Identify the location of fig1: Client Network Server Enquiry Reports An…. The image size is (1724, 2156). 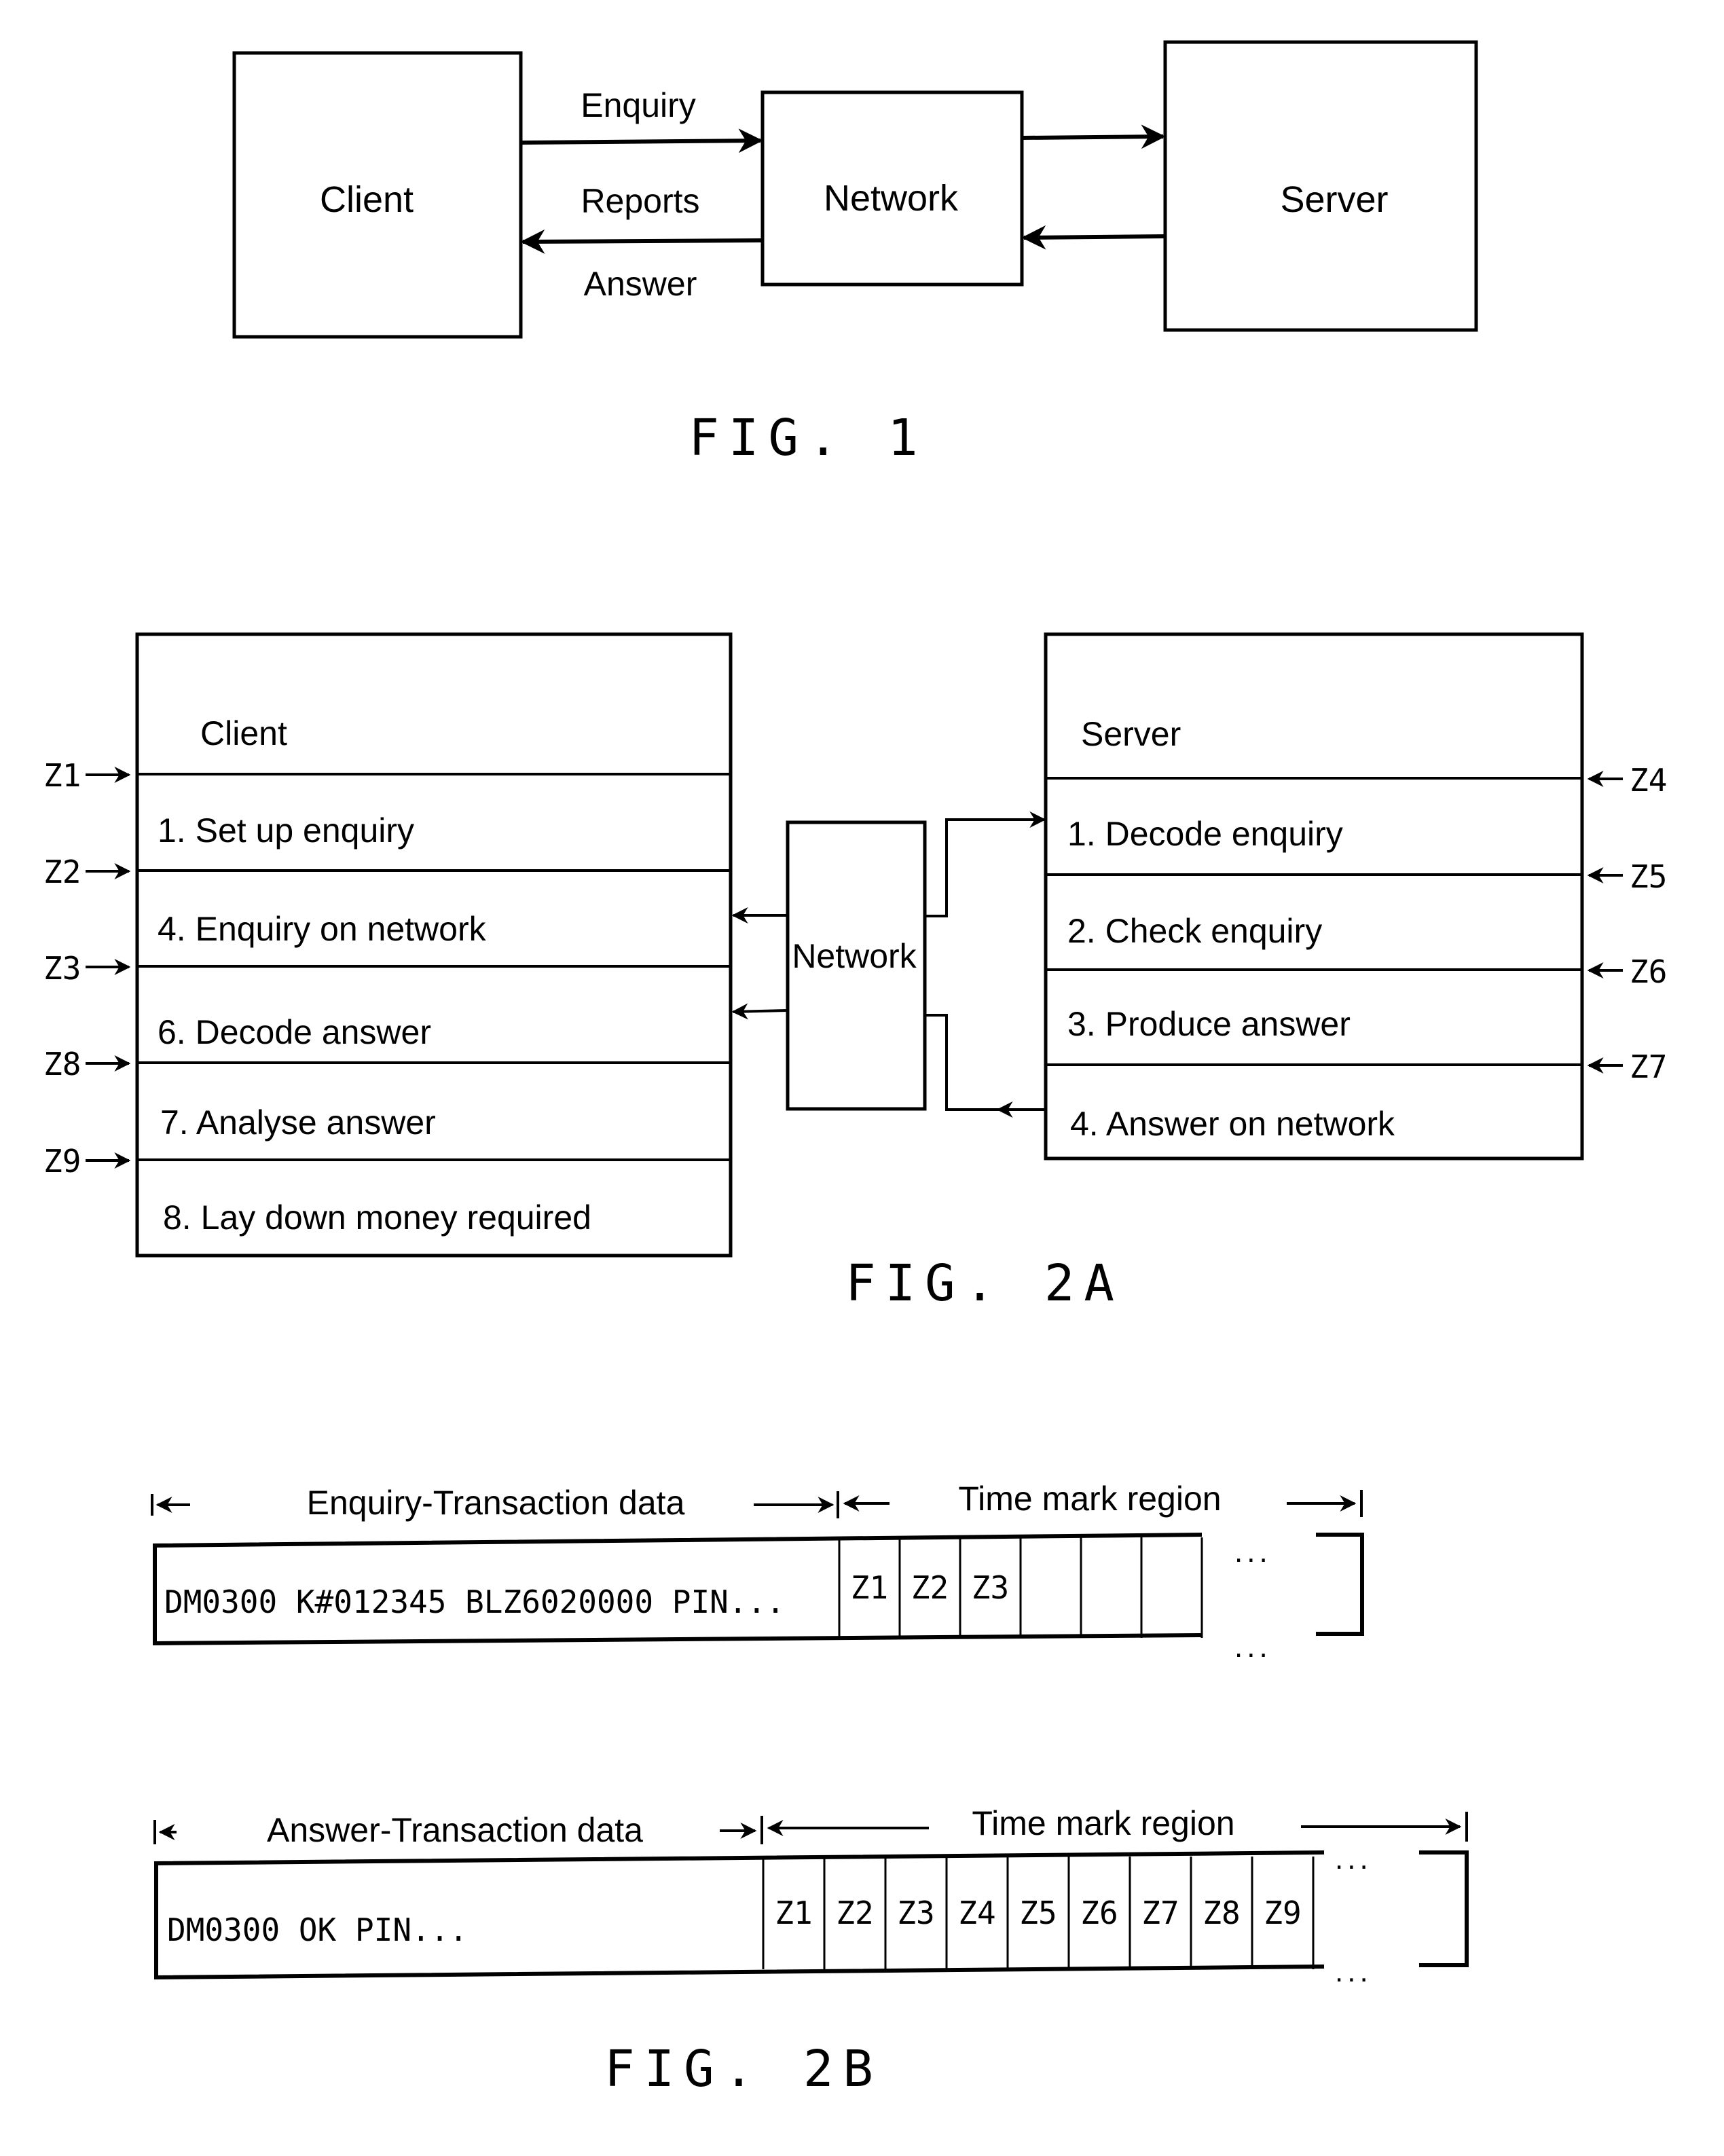
(855, 253).